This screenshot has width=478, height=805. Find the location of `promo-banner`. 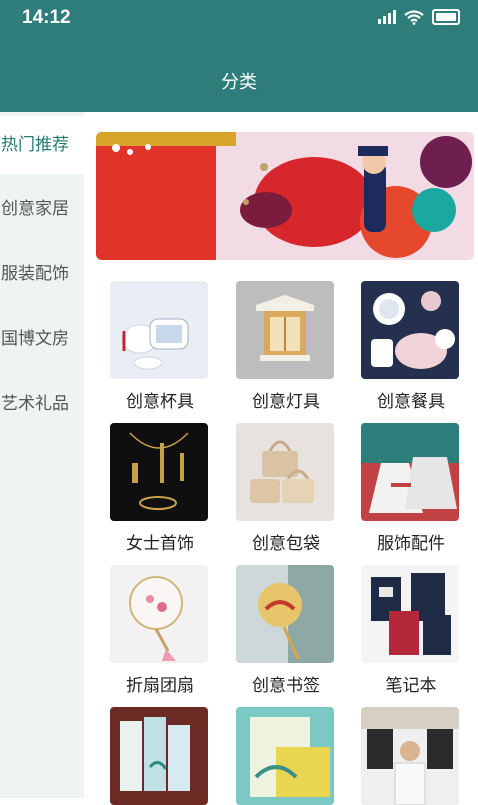

promo-banner is located at coordinates (285, 196).